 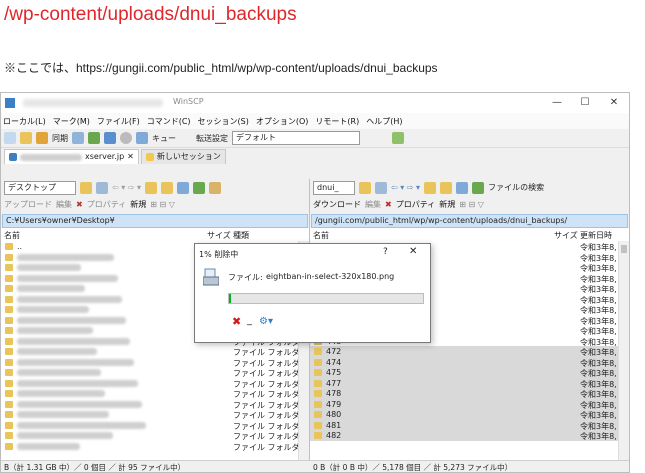 What do you see at coordinates (211, 277) in the screenshot?
I see `delete-operation-icon` at bounding box center [211, 277].